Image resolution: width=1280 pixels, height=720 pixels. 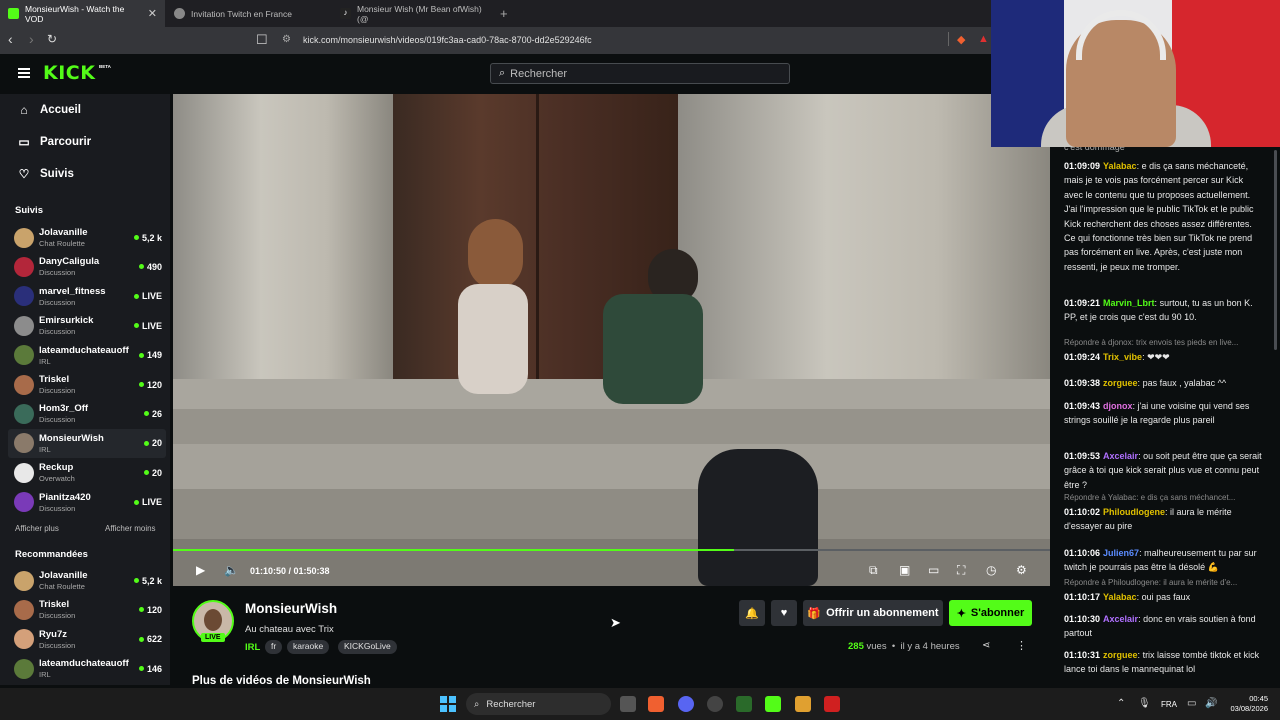 What do you see at coordinates (286, 39) in the screenshot?
I see `site-info-icon: ⚙` at bounding box center [286, 39].